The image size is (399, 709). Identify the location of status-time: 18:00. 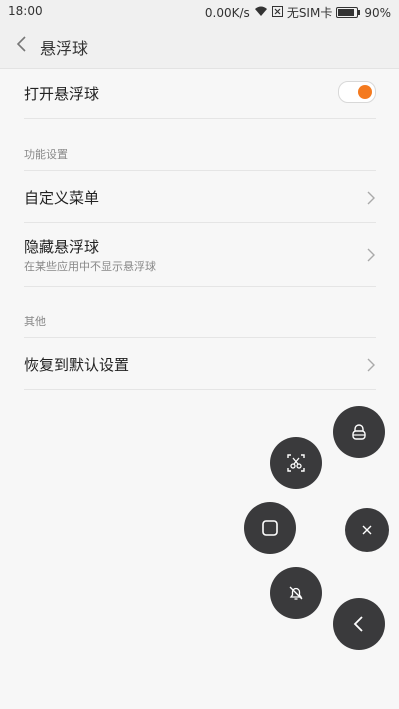
(25, 11).